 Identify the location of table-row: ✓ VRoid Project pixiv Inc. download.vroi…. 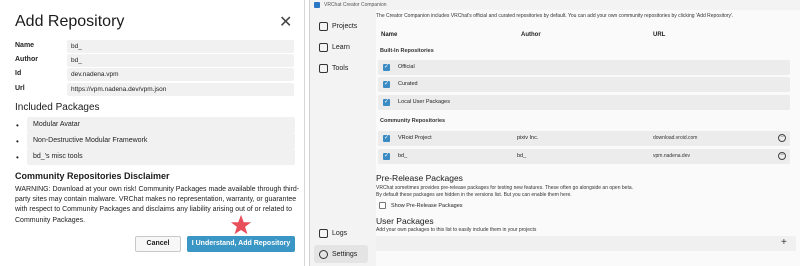
(584, 138).